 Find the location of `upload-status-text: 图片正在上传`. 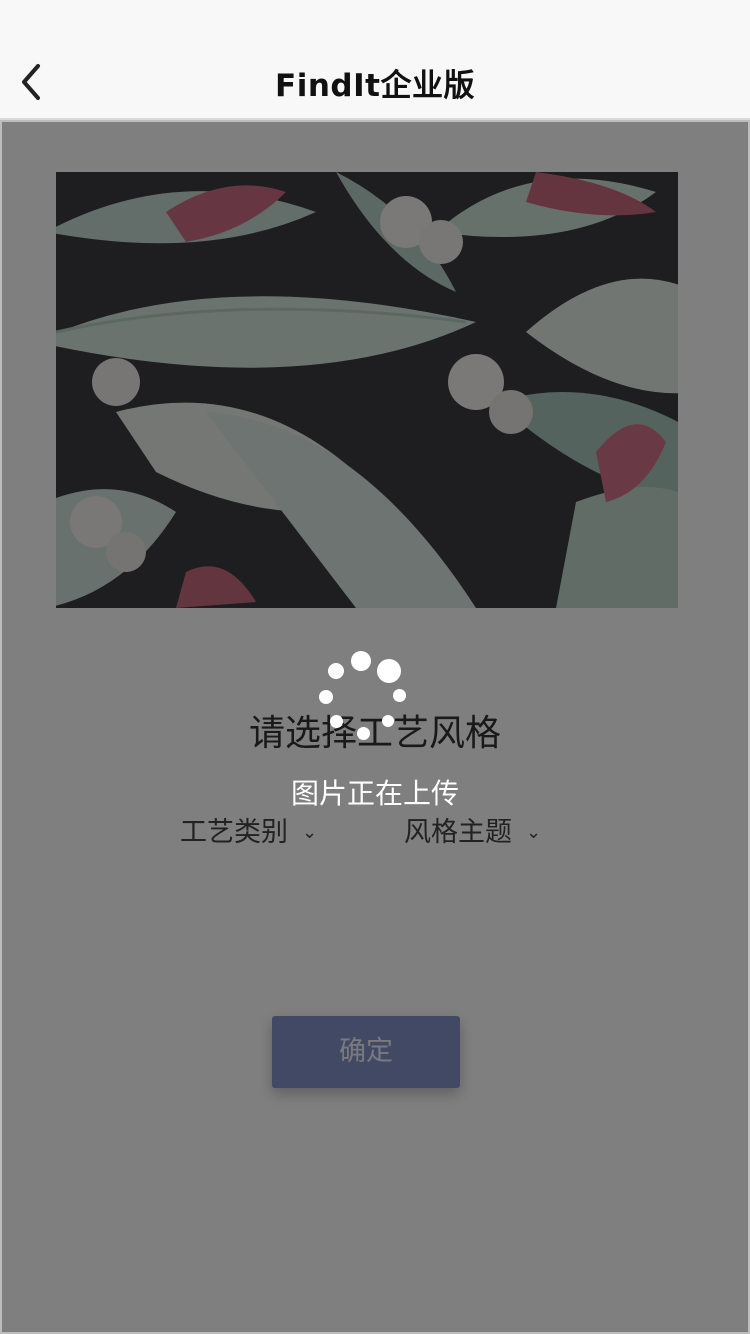

upload-status-text: 图片正在上传 is located at coordinates (374, 793).